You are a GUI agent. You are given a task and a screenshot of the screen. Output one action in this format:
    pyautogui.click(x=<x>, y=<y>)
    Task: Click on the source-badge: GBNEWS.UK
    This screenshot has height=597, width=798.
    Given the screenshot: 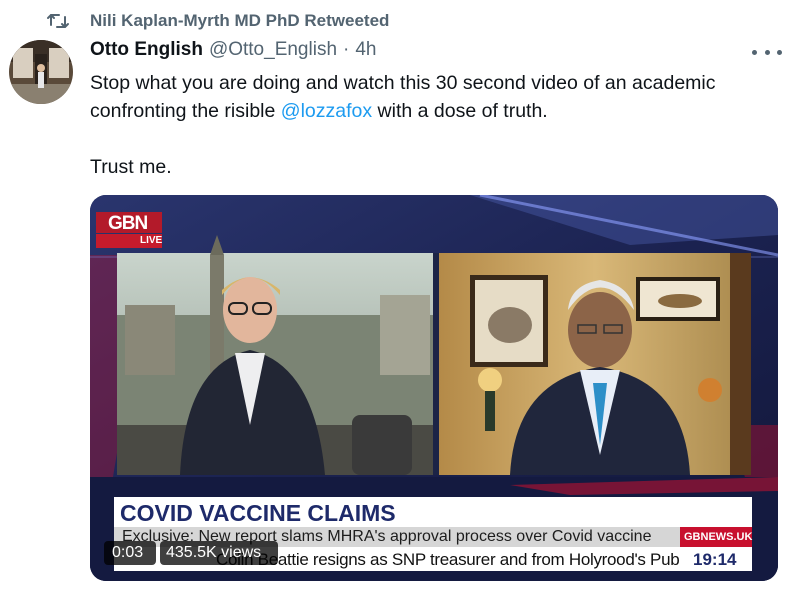 What is the action you would take?
    pyautogui.click(x=716, y=537)
    